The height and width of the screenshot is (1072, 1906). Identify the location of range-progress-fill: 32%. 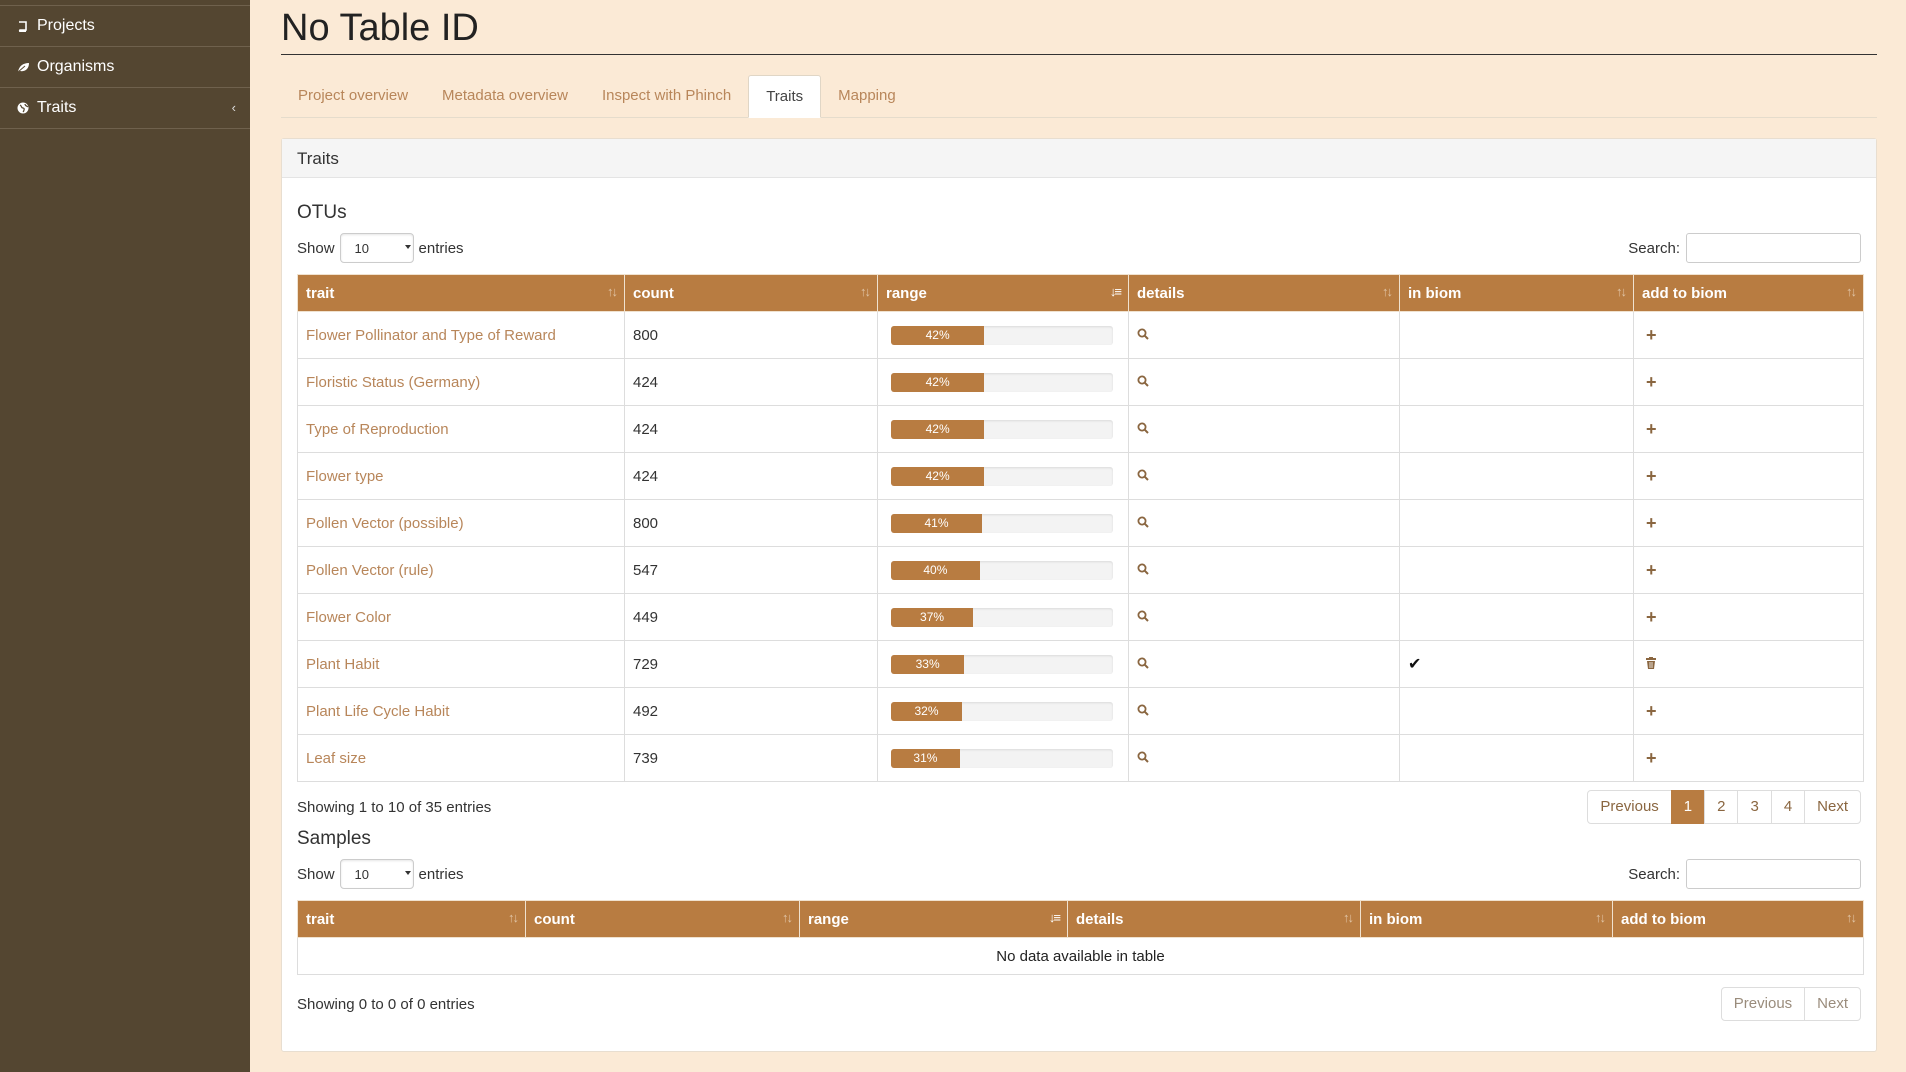
(927, 711).